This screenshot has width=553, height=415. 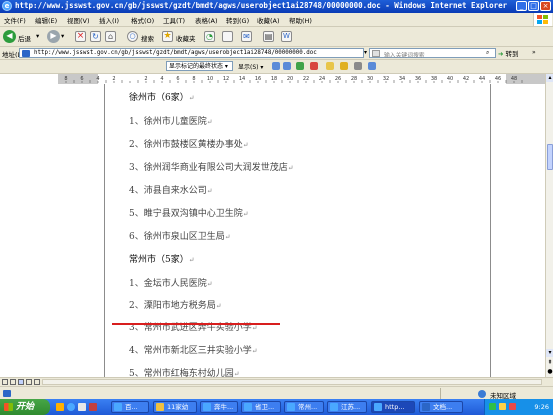 What do you see at coordinates (246, 36) in the screenshot?
I see `mail-icon: ✉` at bounding box center [246, 36].